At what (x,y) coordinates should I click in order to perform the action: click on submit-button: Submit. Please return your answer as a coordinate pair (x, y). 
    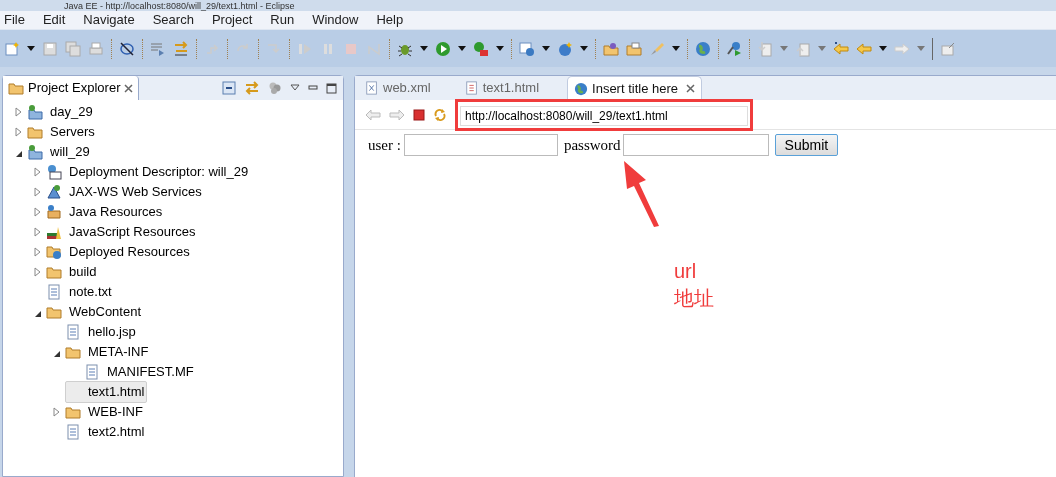
    Looking at the image, I should click on (806, 145).